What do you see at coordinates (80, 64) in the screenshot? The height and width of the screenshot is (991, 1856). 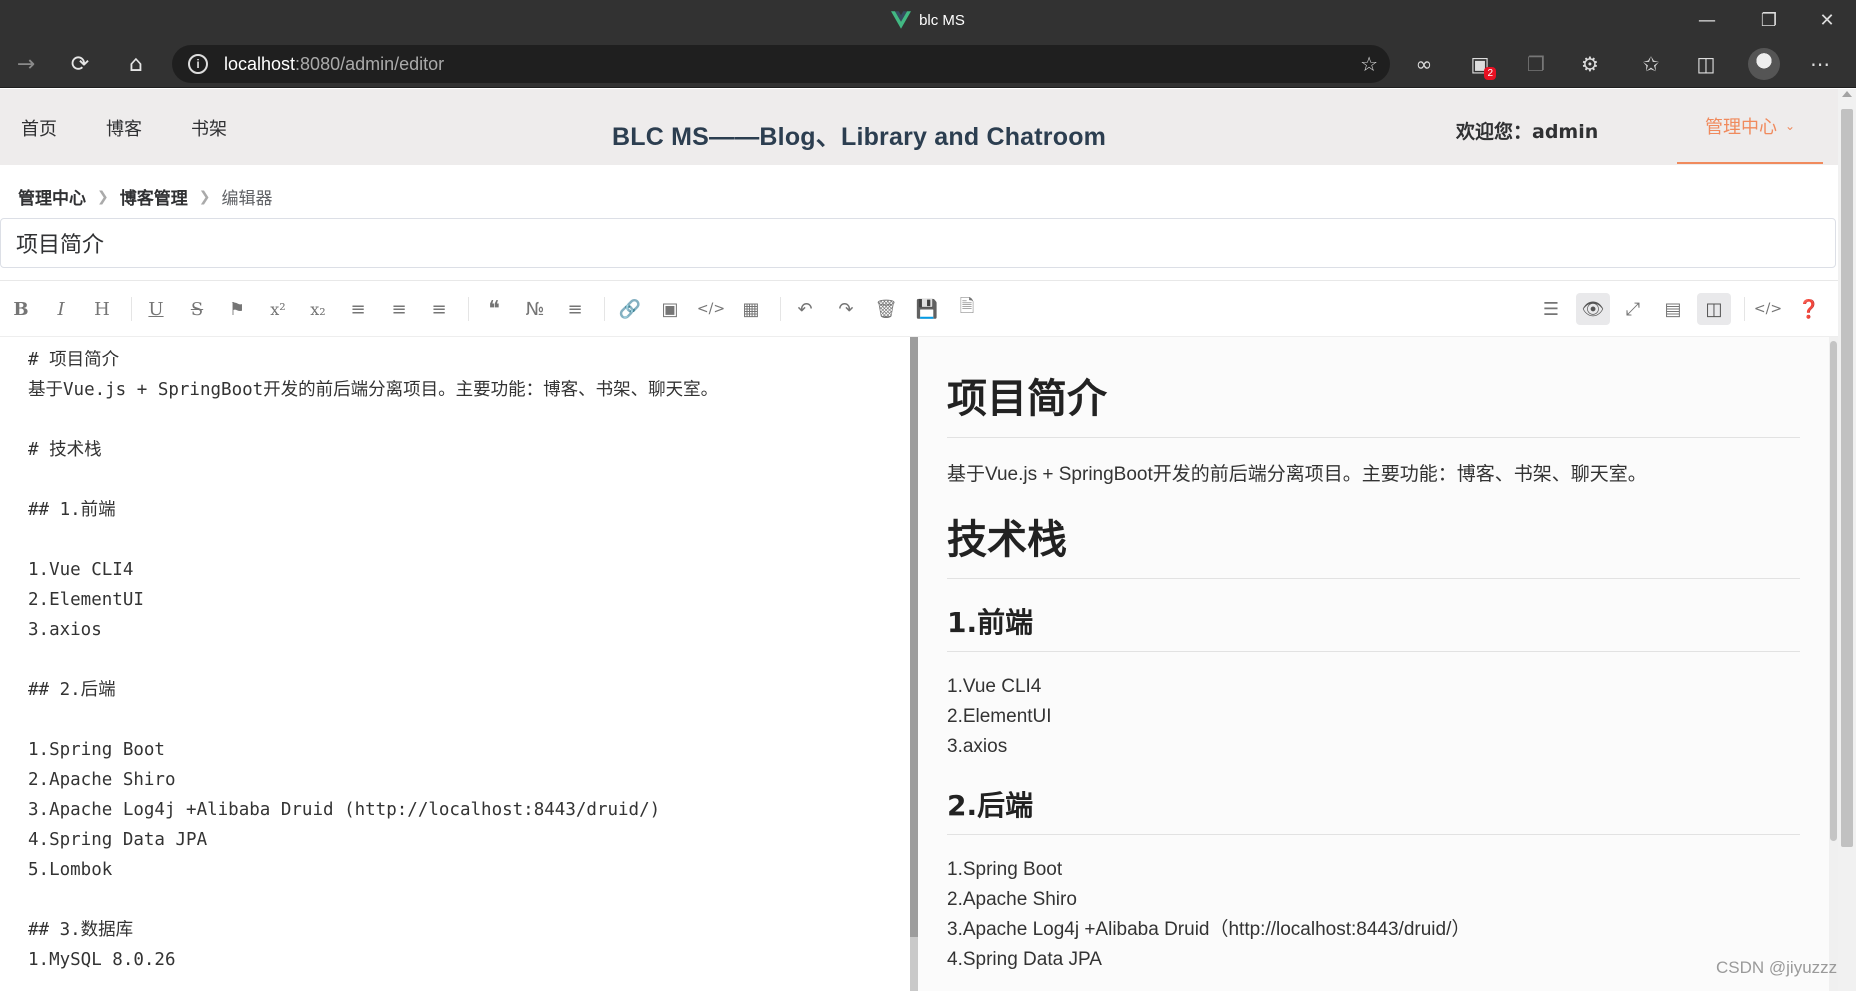 I see `refresh-button: ⟳` at bounding box center [80, 64].